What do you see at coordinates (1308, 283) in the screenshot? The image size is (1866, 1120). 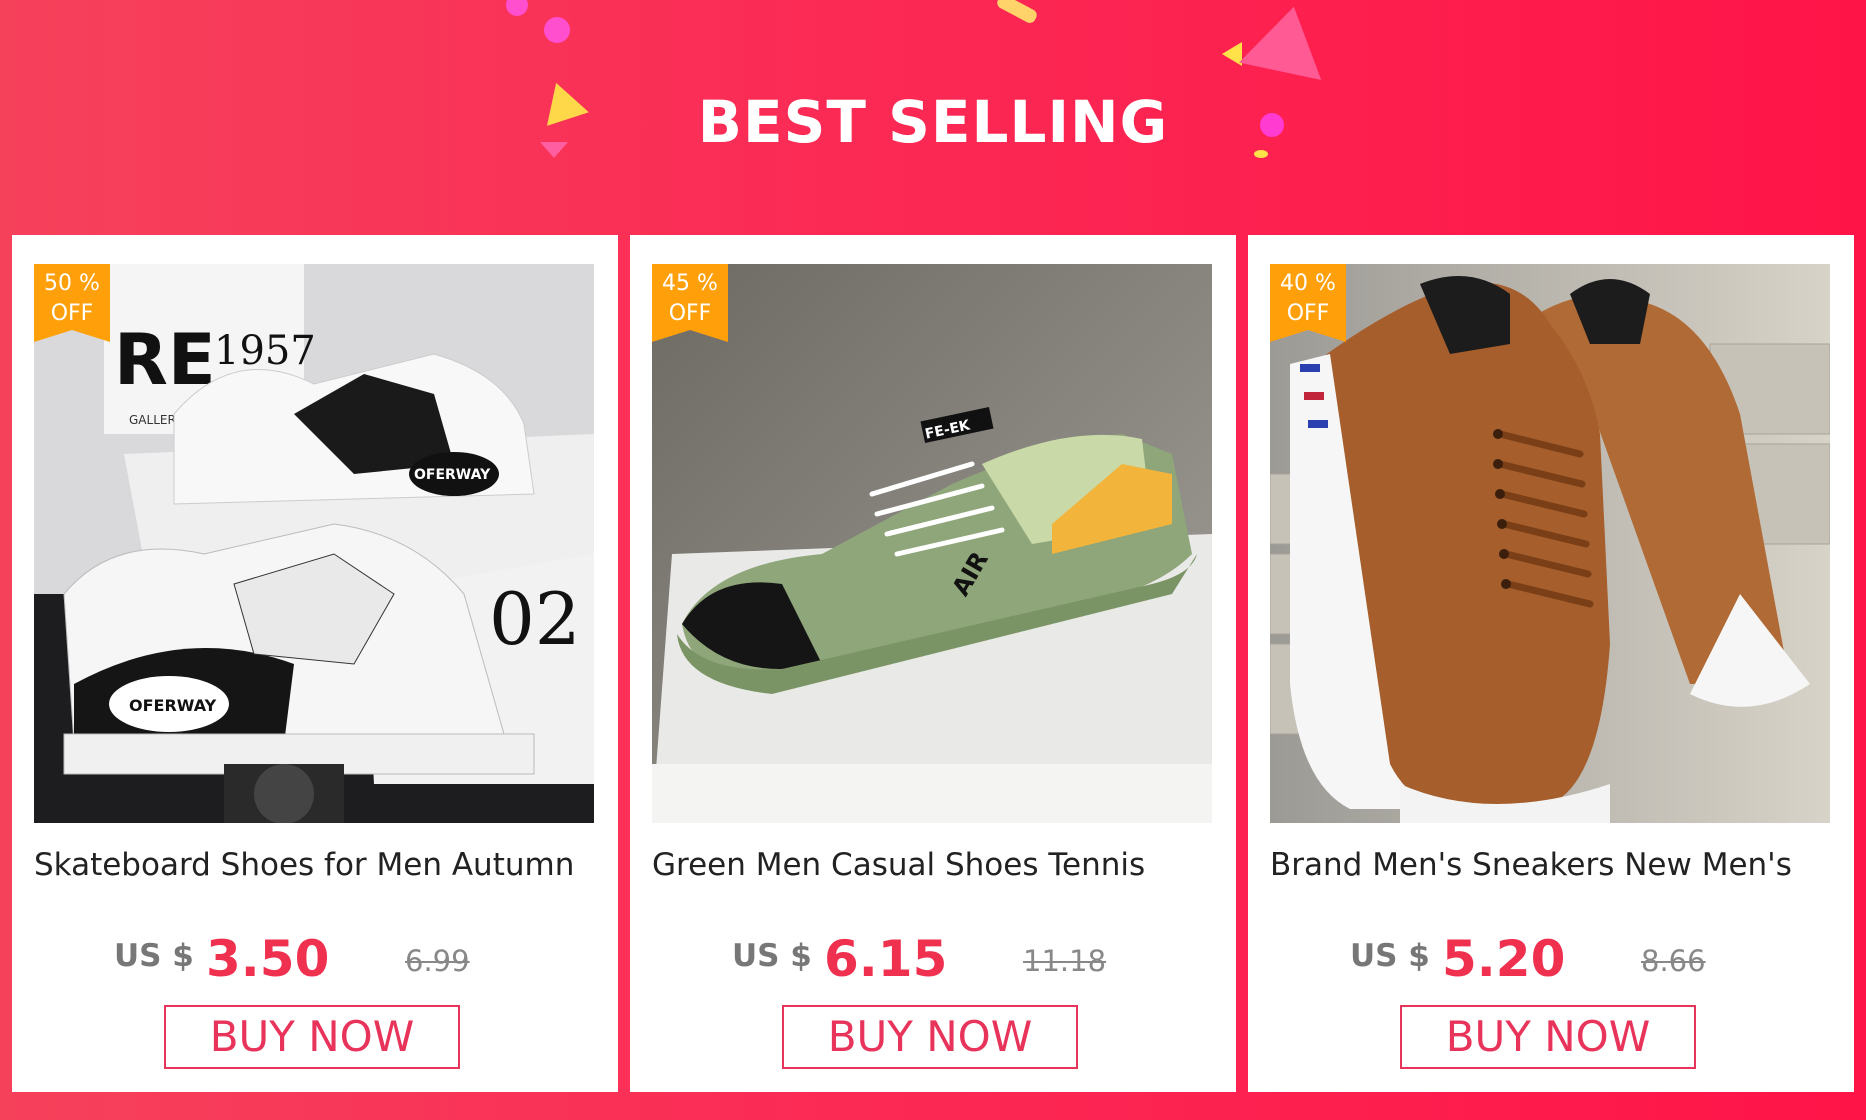 I see `discount-percent: 40 %` at bounding box center [1308, 283].